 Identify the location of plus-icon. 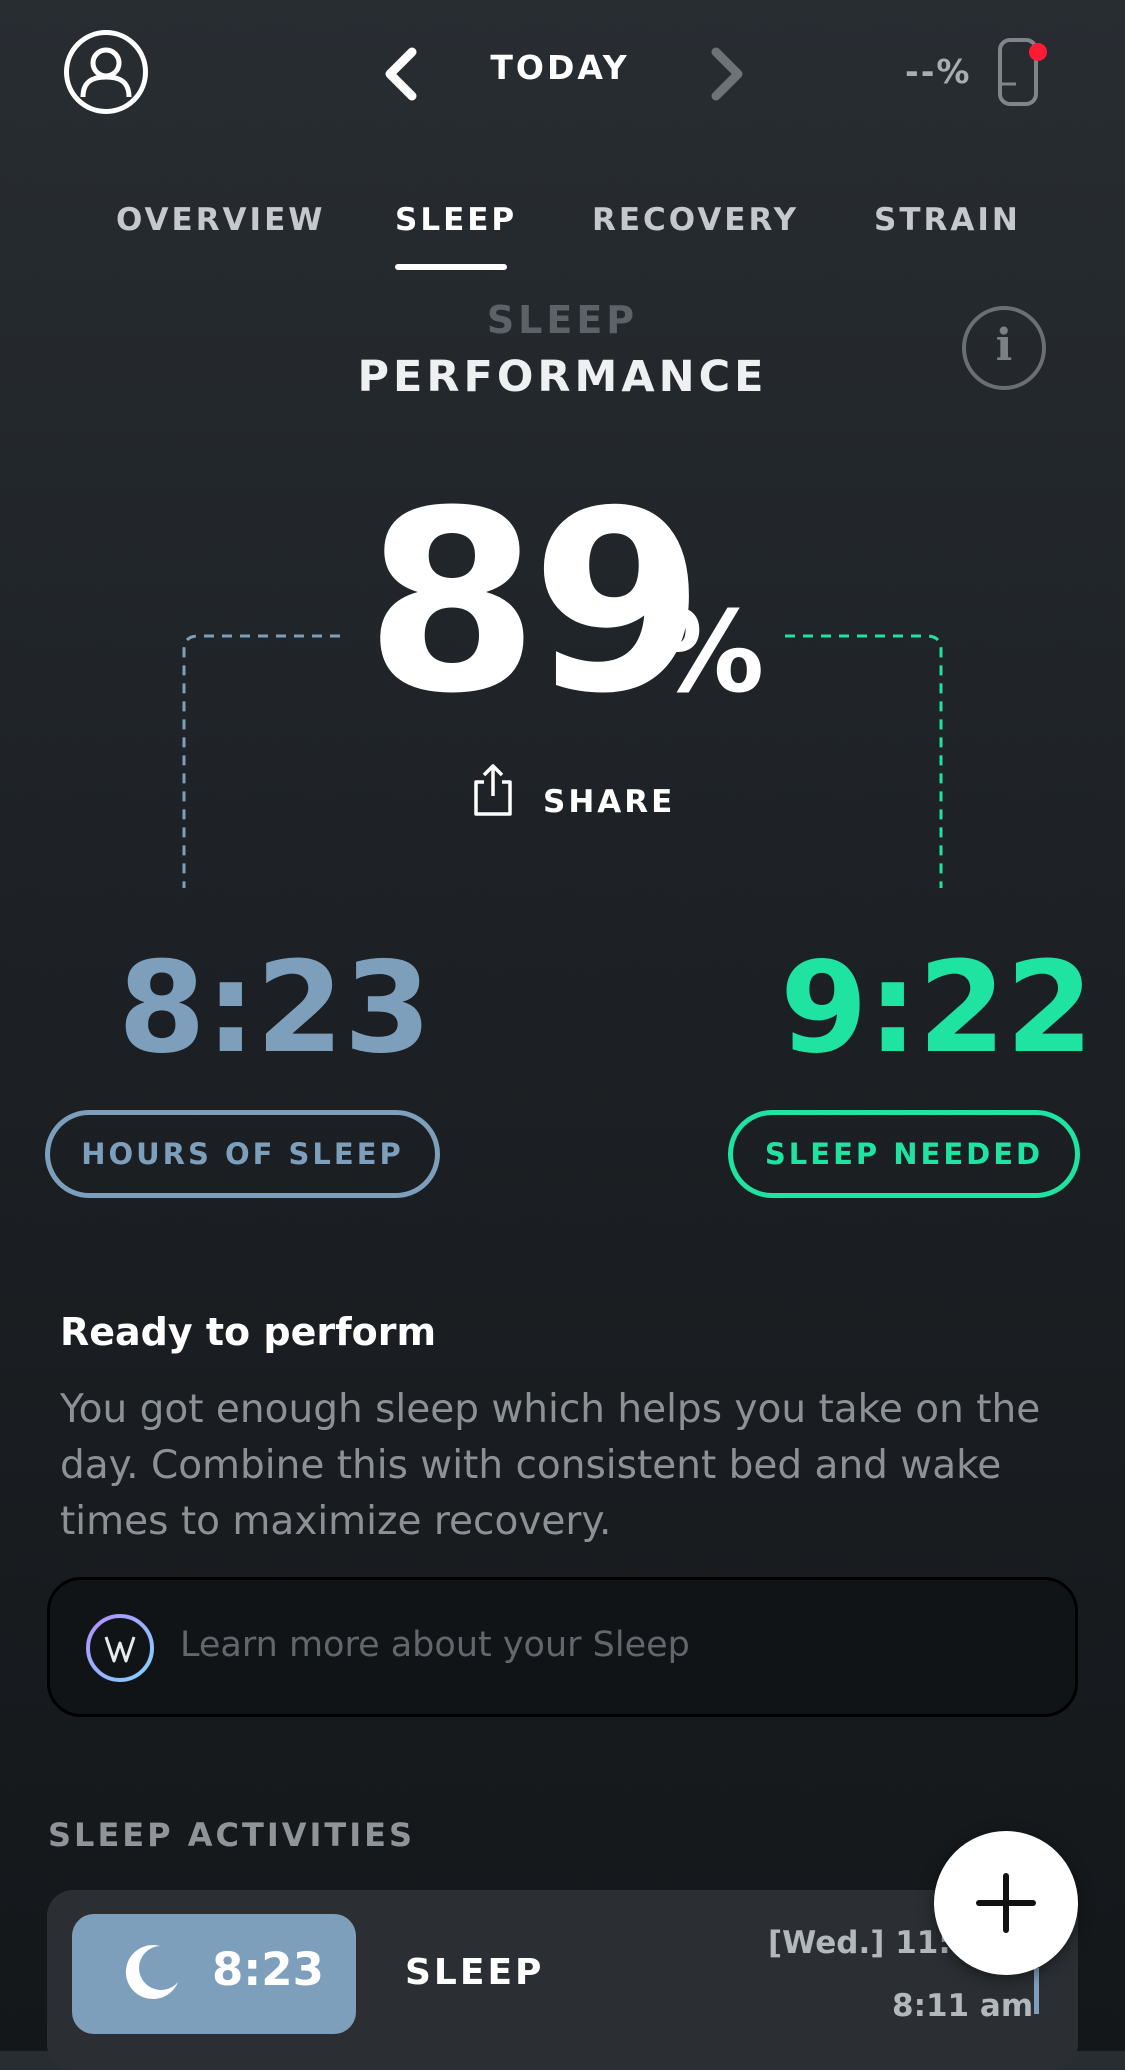
(1006, 1903).